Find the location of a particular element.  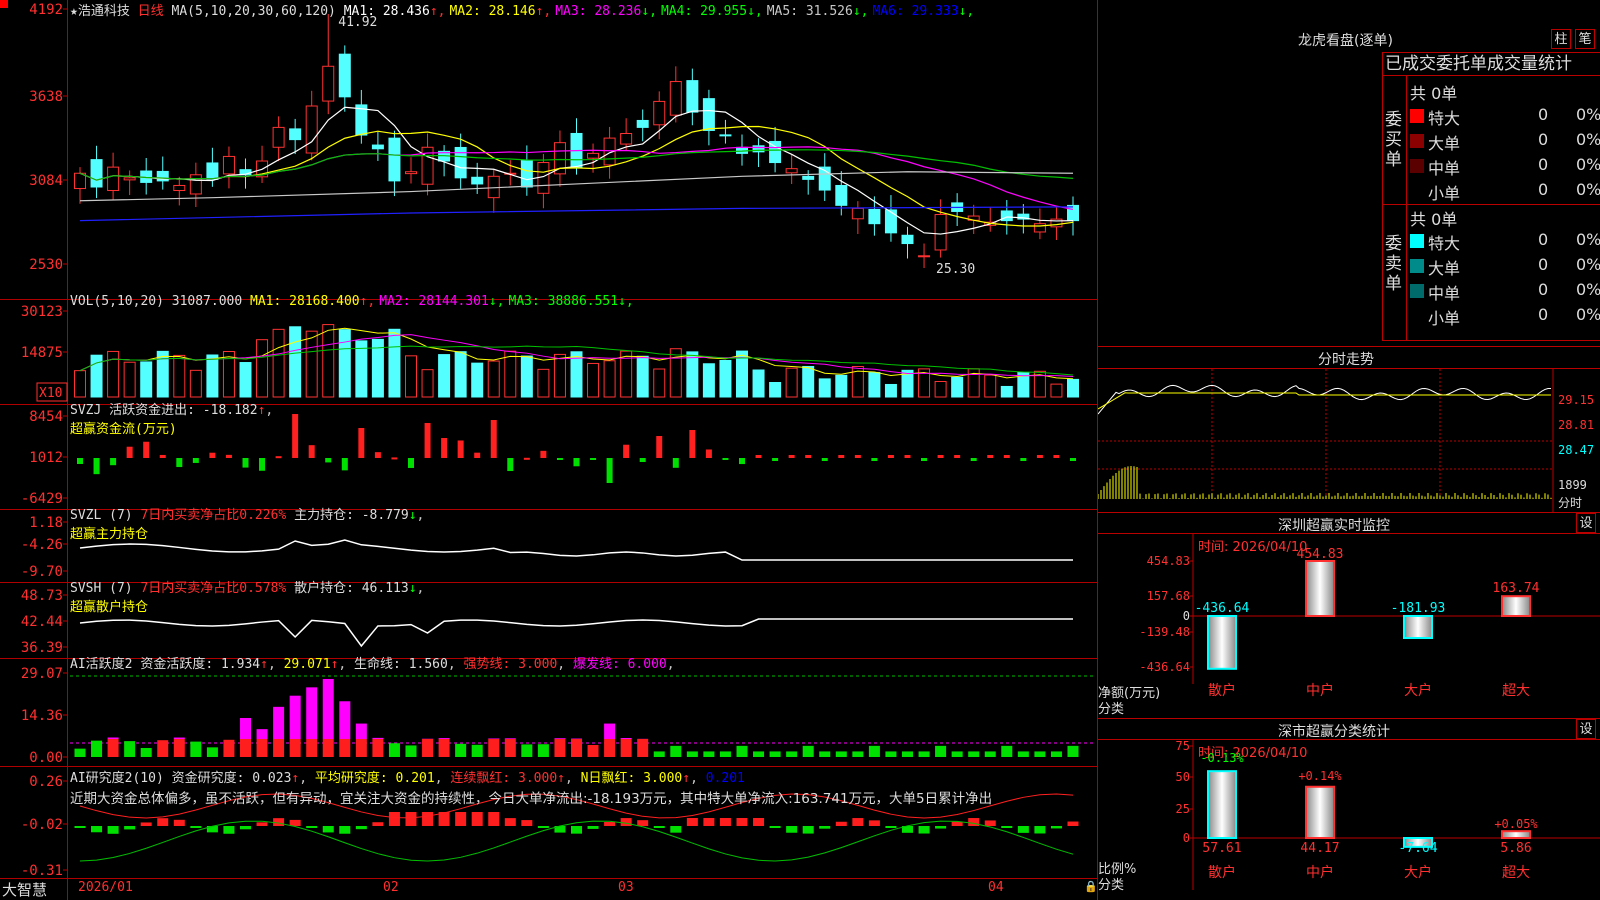

y-tick-label: 0.00 is located at coordinates (46, 758).